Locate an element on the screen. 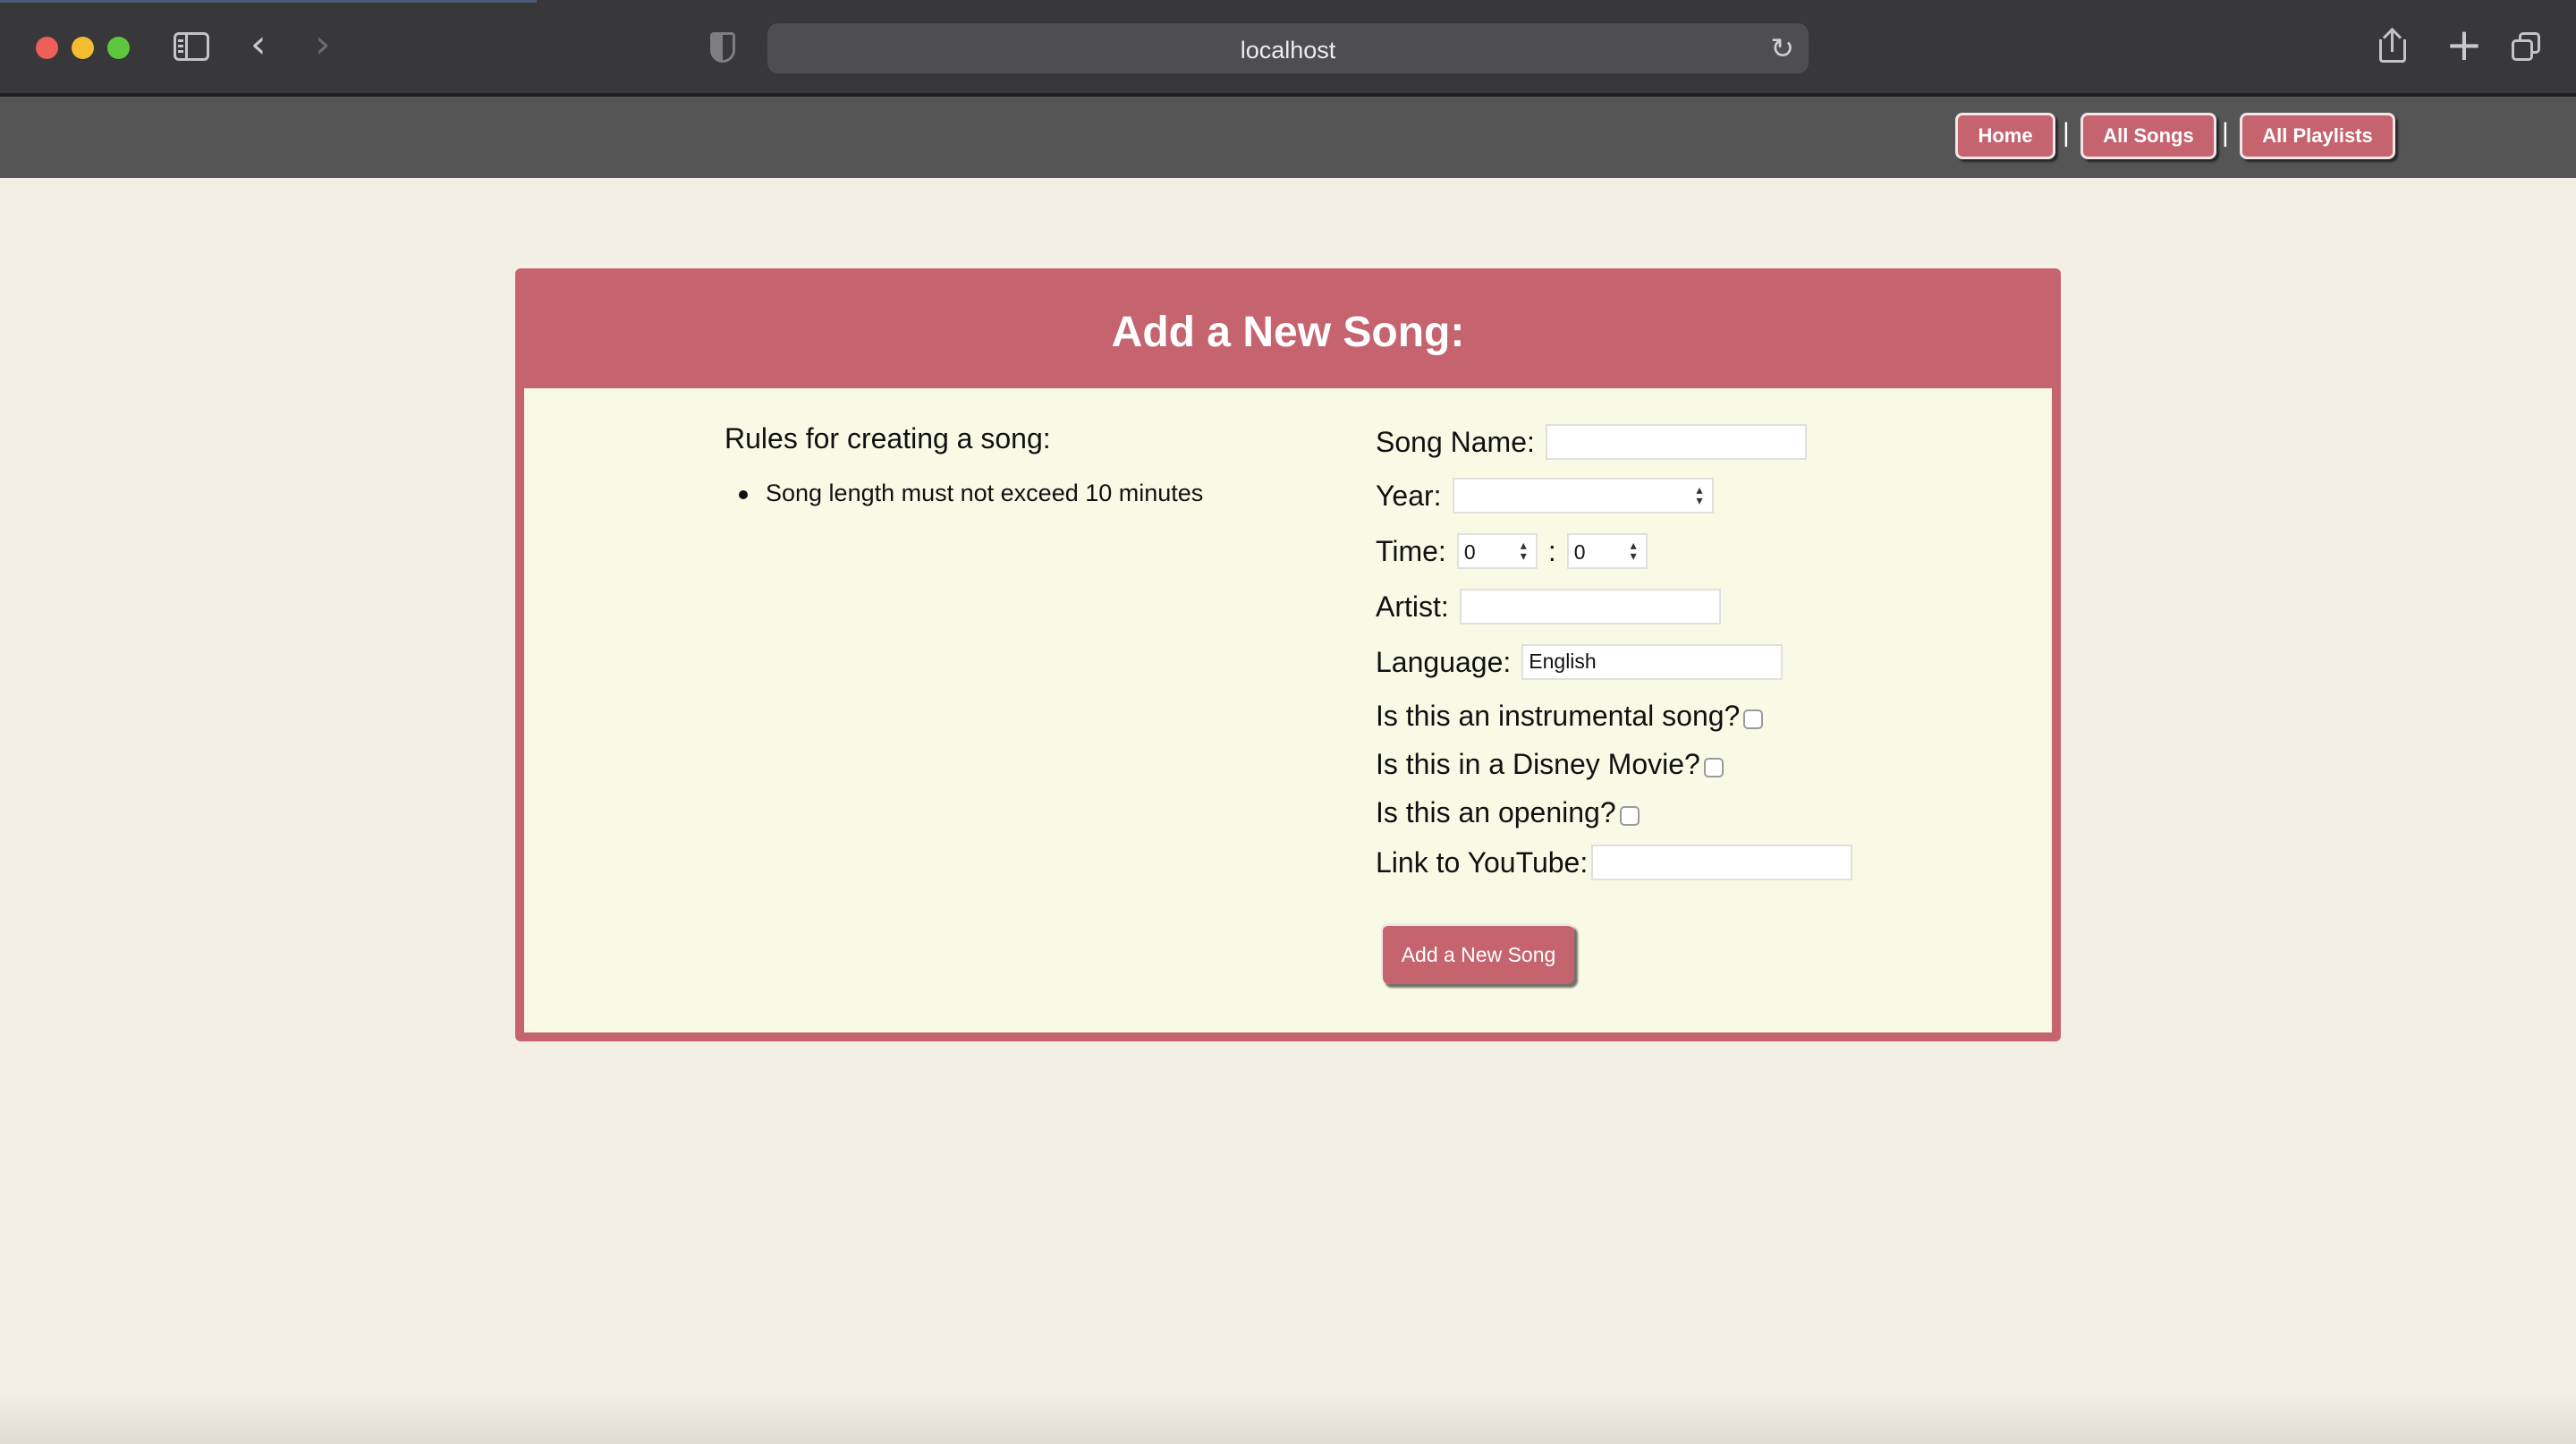  song-name-input is located at coordinates (1676, 442).